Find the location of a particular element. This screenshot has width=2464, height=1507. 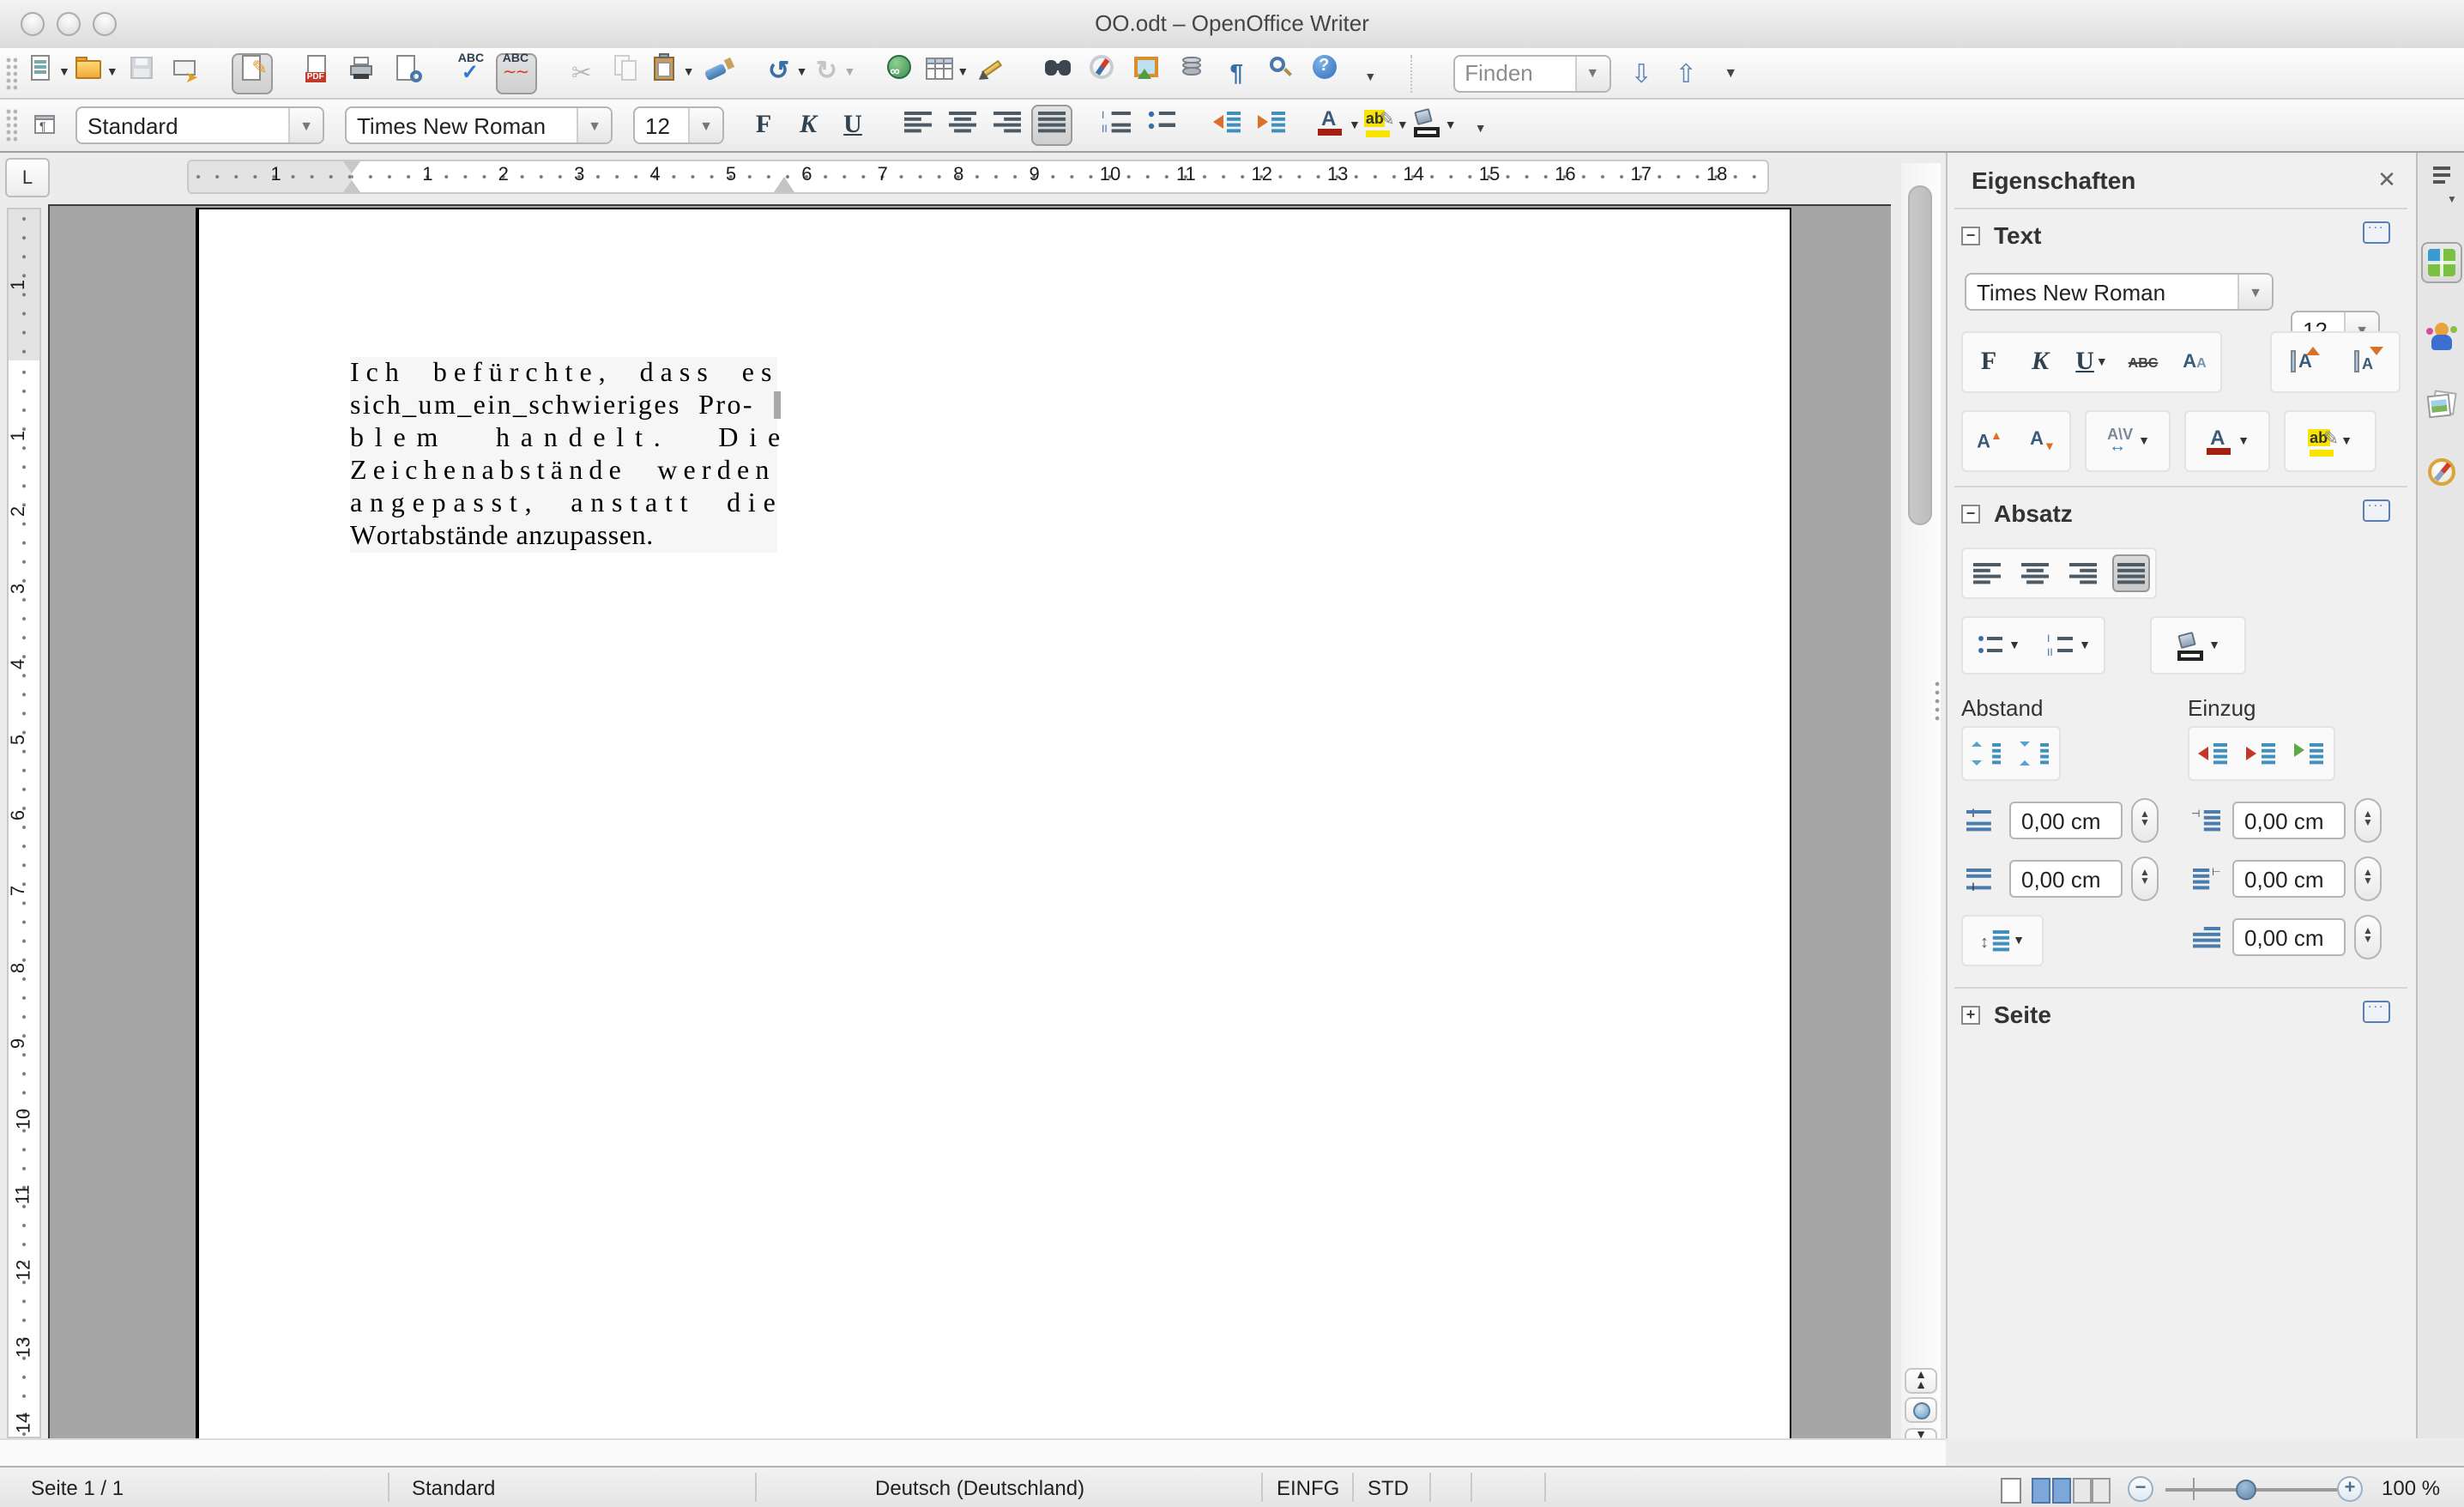

paragraph-background-button: ▼ is located at coordinates (2198, 645).